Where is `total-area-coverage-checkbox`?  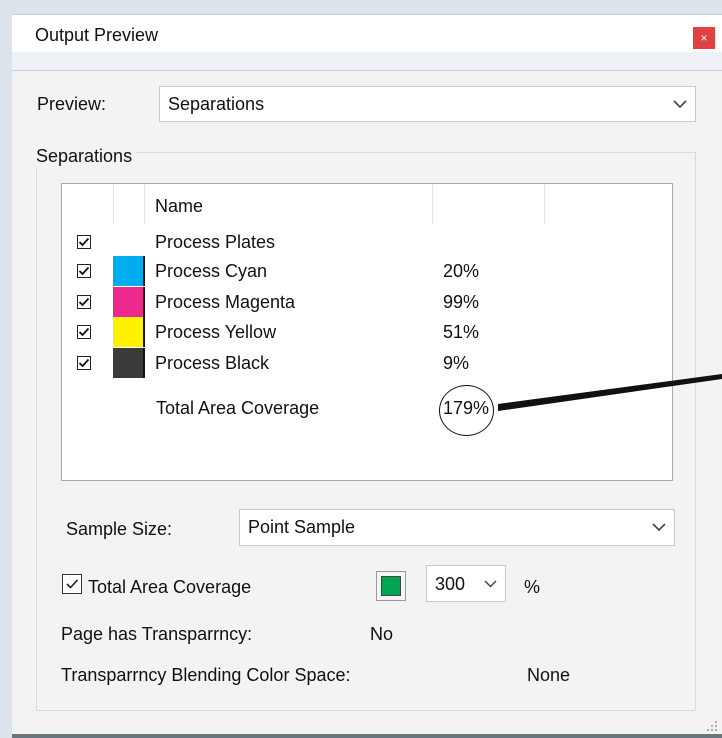 total-area-coverage-checkbox is located at coordinates (72, 584).